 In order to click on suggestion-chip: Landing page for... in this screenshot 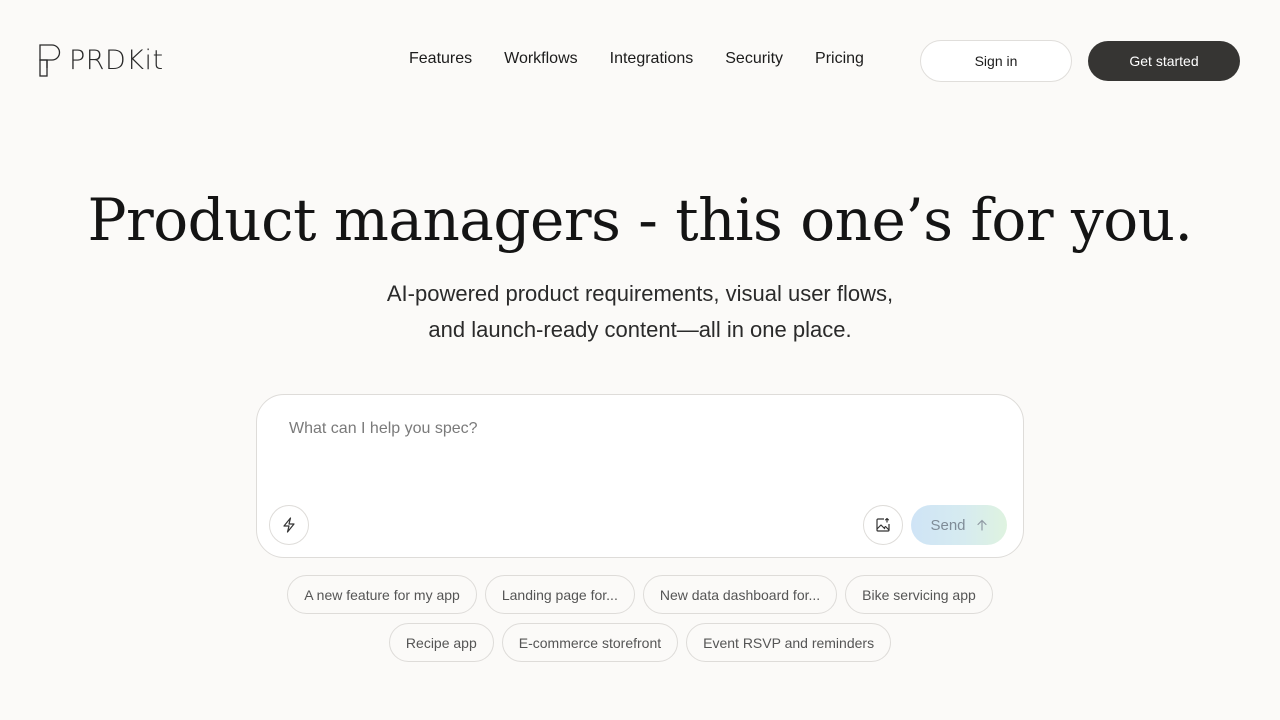, I will do `click(559, 594)`.